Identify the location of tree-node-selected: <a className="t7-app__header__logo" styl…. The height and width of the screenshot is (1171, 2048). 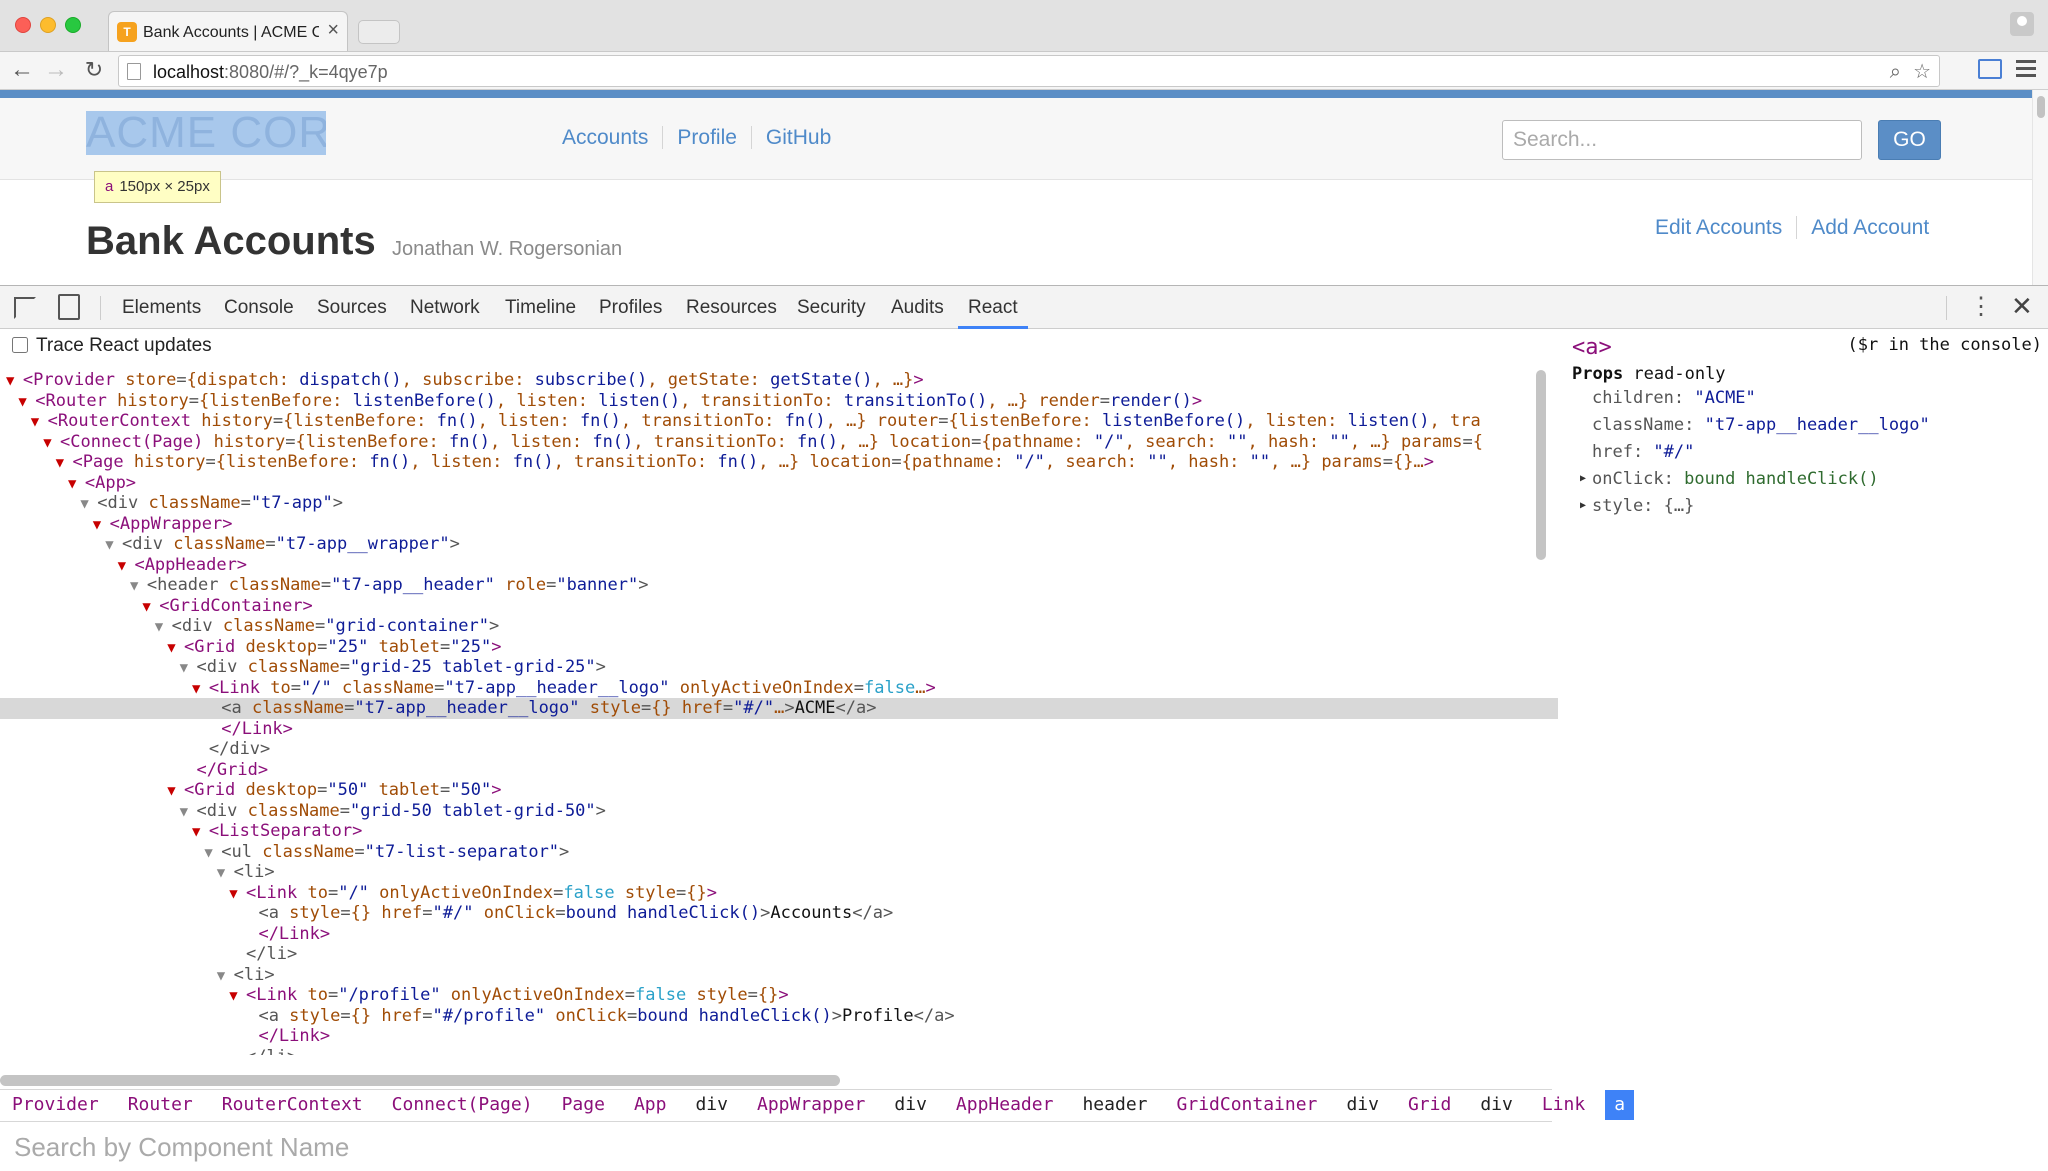
(779, 708).